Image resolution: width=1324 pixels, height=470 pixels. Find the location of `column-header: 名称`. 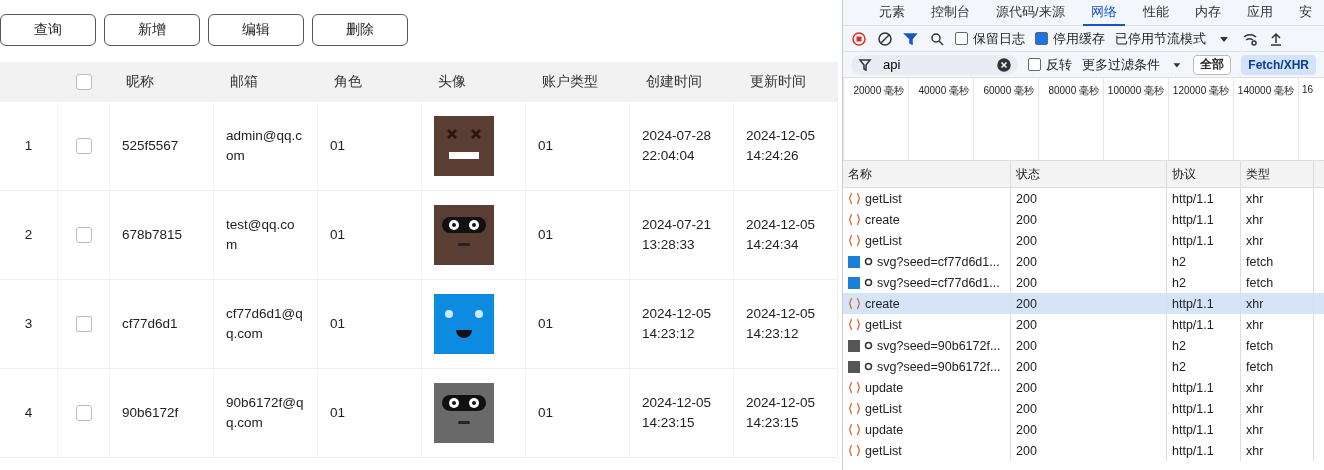

column-header: 名称 is located at coordinates (927, 174).